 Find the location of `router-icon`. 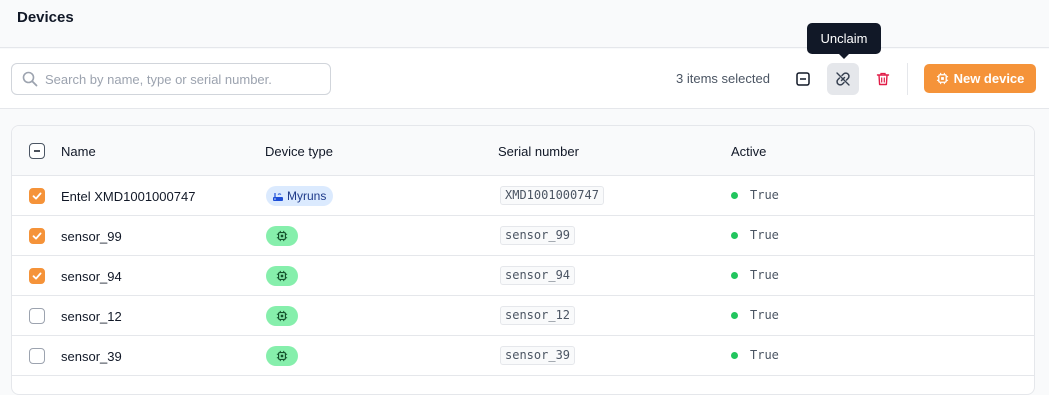

router-icon is located at coordinates (278, 197).